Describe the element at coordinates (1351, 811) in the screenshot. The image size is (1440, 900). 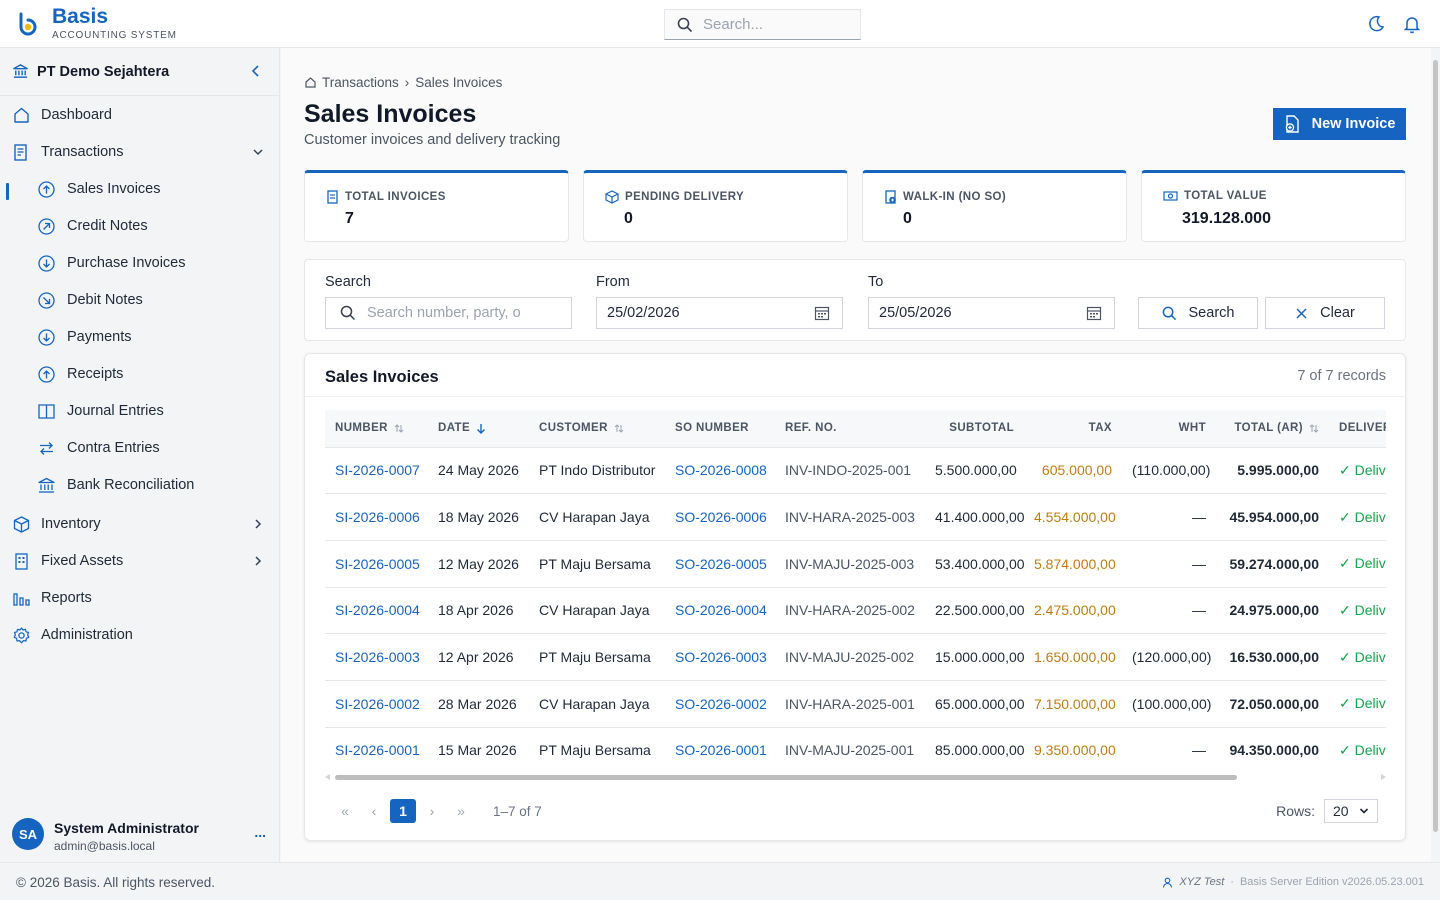
I see `rows-per-page-select: 20` at that location.